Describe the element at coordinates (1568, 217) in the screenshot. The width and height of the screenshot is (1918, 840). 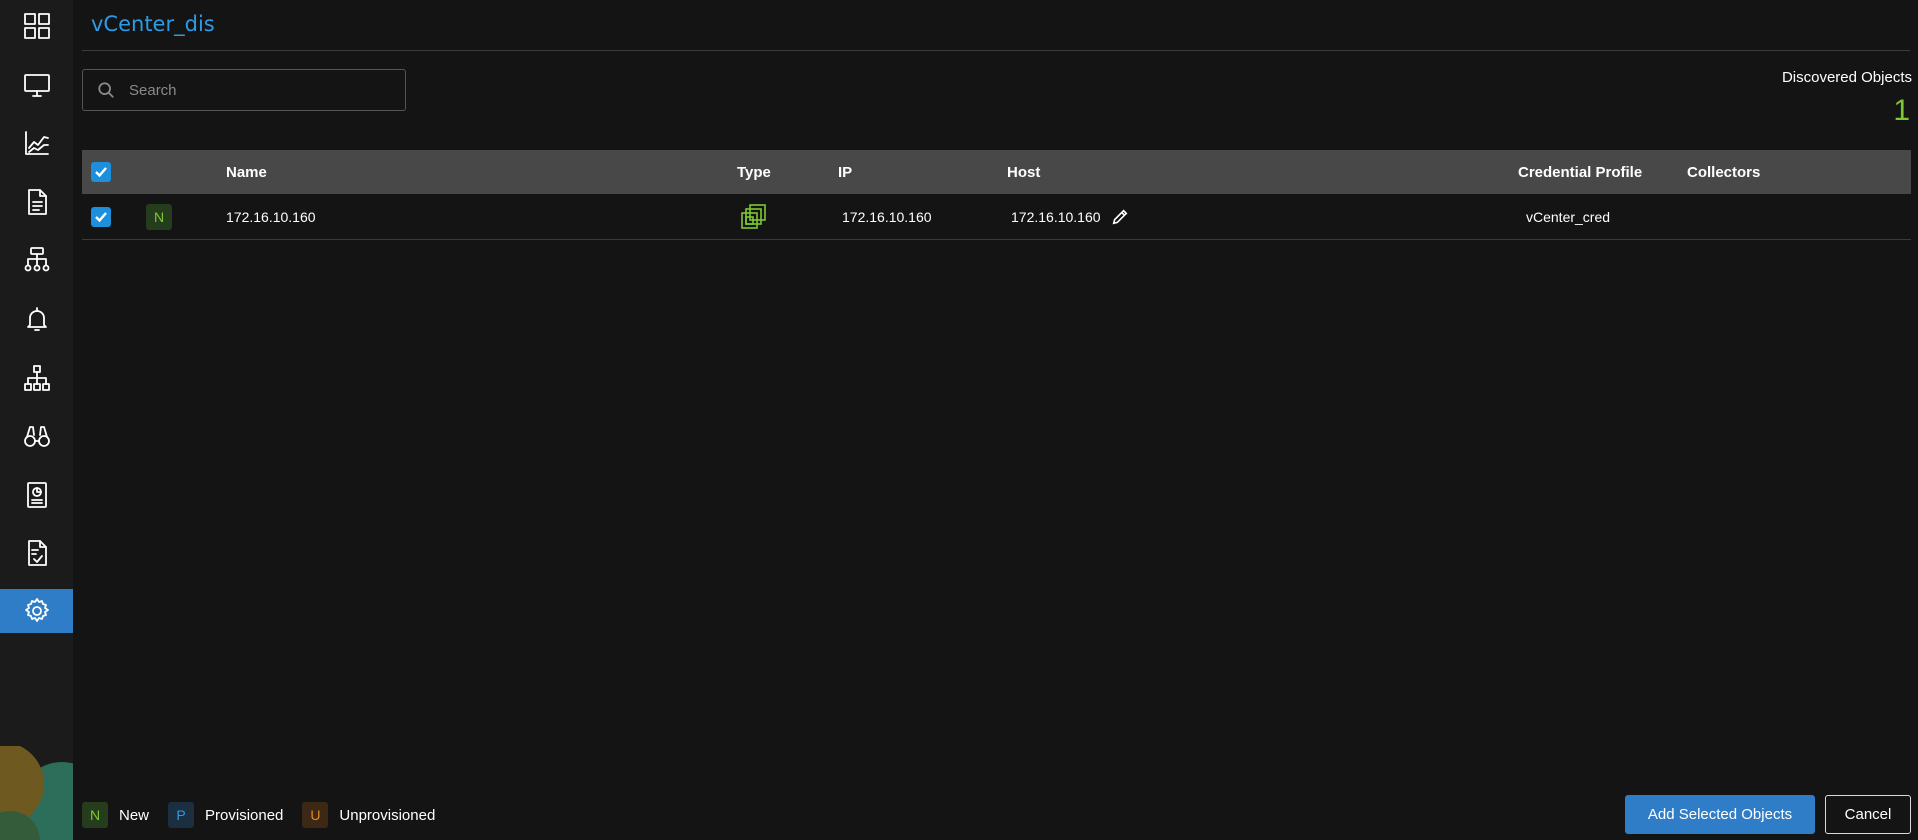
I see `row-credential-profile: vCenter_cred` at that location.